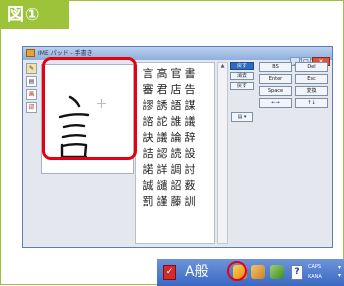  What do you see at coordinates (148, 106) in the screenshot?
I see `candidate-char: 謬` at bounding box center [148, 106].